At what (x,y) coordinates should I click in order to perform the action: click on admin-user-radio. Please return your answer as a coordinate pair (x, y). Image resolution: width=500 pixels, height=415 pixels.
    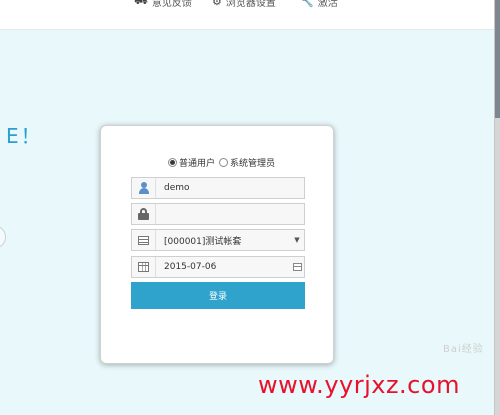
    Looking at the image, I should click on (224, 162).